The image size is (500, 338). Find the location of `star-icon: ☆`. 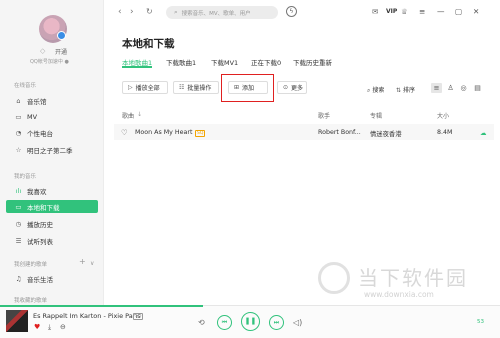

star-icon: ☆ is located at coordinates (18, 149).